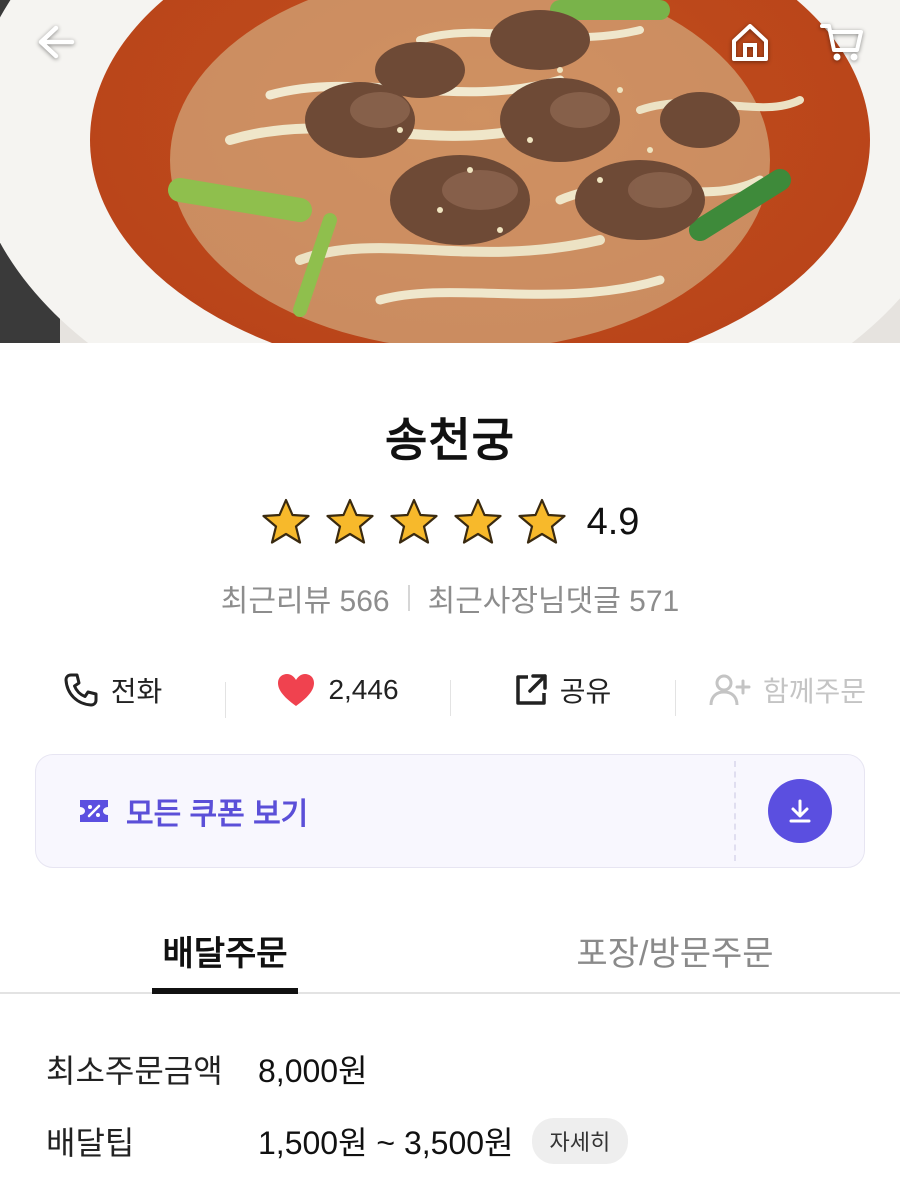 The width and height of the screenshot is (900, 1192). What do you see at coordinates (363, 689) in the screenshot?
I see `like-count: 2,446` at bounding box center [363, 689].